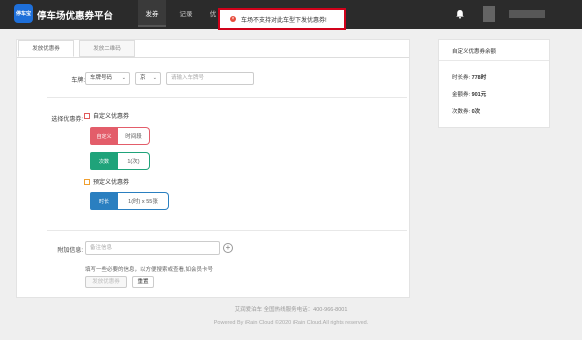  Describe the element at coordinates (527, 14) in the screenshot. I see `username-blurred` at that location.